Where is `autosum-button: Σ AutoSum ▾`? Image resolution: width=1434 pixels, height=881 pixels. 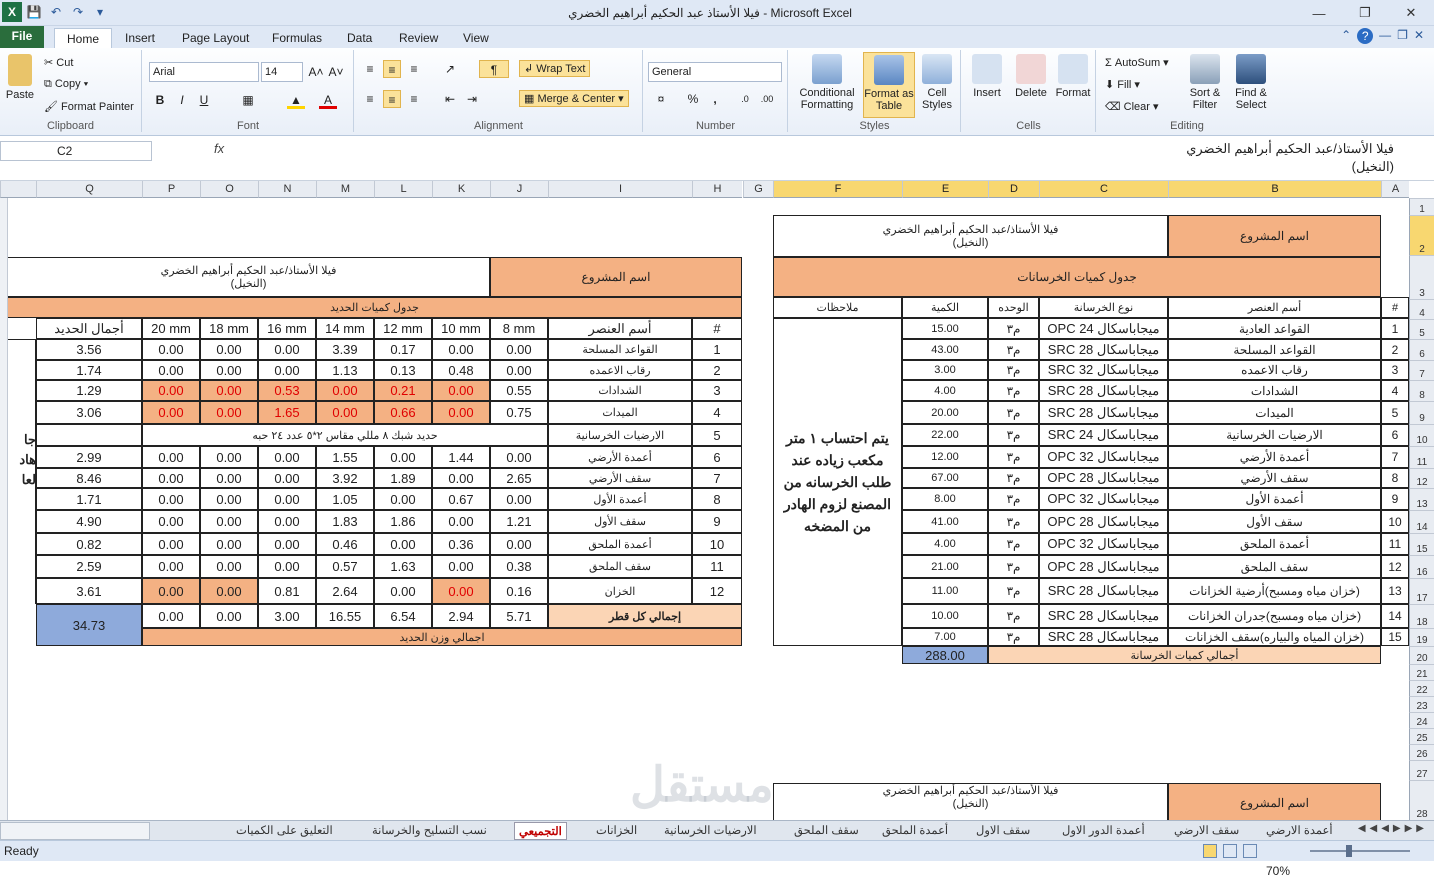 autosum-button: Σ AutoSum ▾ is located at coordinates (1137, 62).